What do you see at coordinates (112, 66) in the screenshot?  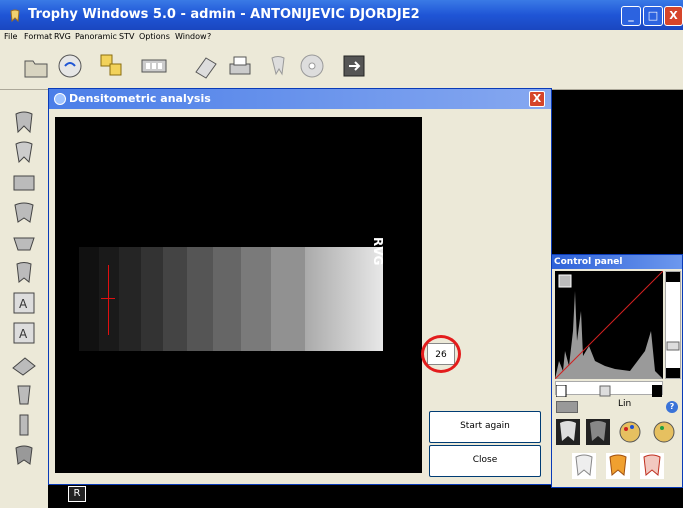 I see `layout-icon` at bounding box center [112, 66].